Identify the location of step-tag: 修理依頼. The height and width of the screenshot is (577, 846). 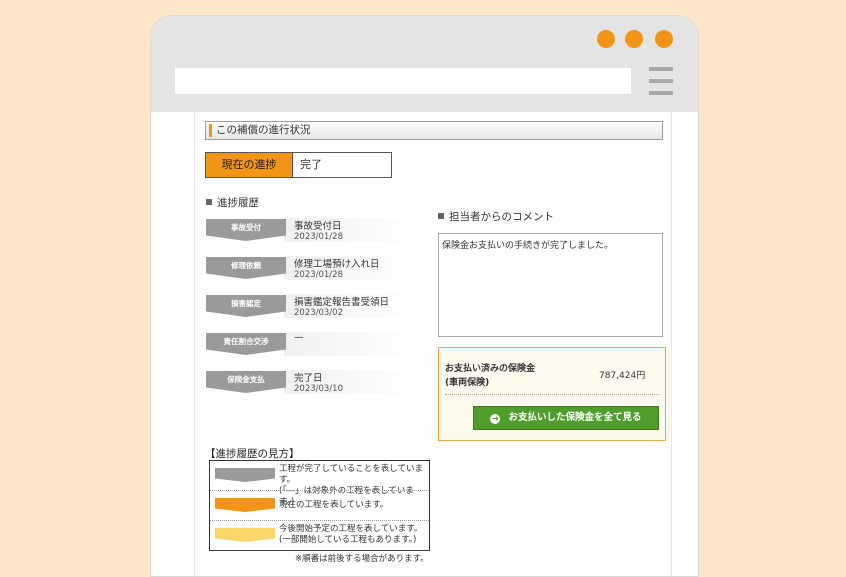
(246, 268).